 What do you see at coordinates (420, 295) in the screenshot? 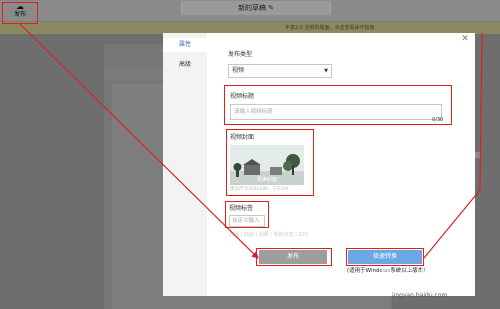
I see `watermark-url: jingyan.baidu.com` at bounding box center [420, 295].